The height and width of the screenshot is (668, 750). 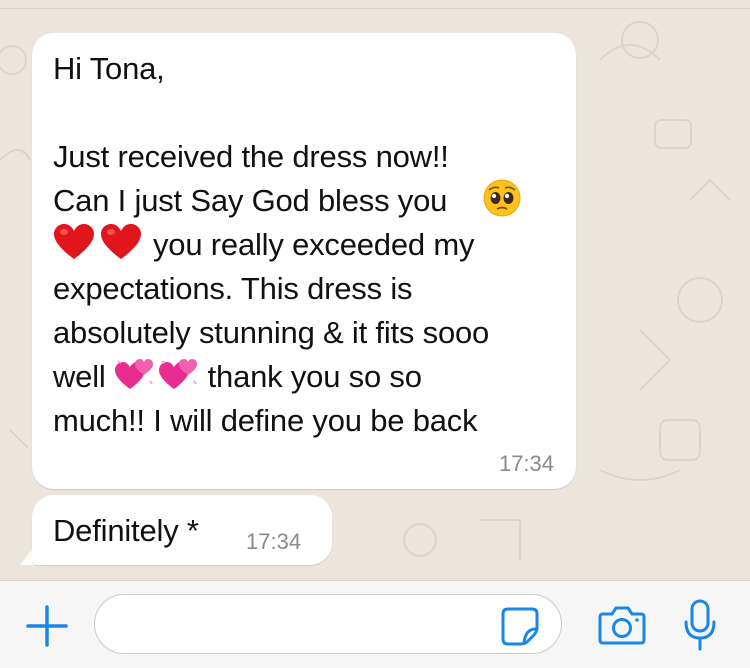 I want to click on message-line: thank you so so, so click(x=314, y=376).